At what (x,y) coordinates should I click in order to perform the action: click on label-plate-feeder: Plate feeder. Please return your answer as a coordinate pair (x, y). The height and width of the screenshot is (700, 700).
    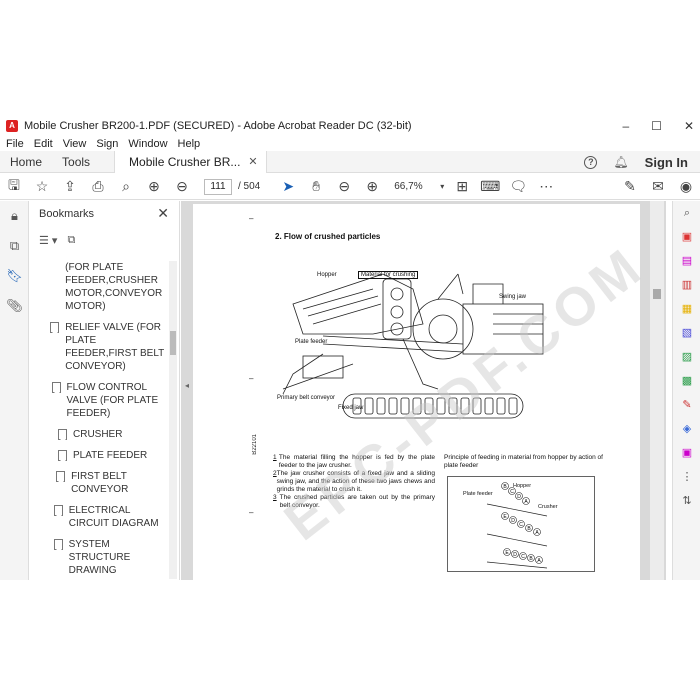
    Looking at the image, I should click on (311, 342).